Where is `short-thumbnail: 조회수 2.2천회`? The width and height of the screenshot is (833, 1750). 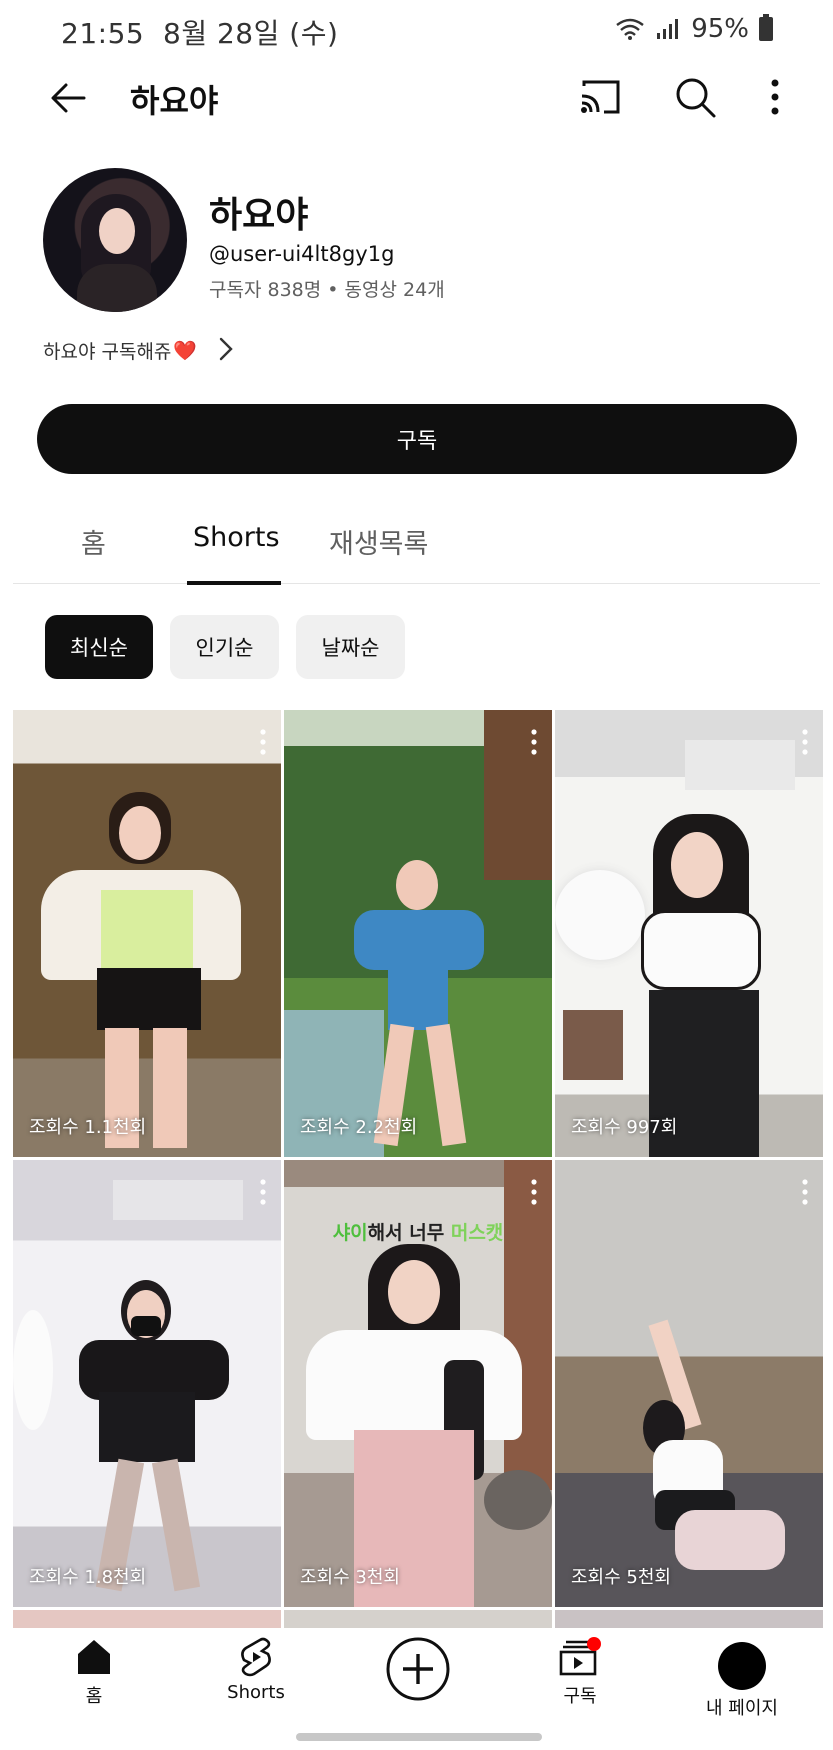
short-thumbnail: 조회수 2.2천회 is located at coordinates (418, 933).